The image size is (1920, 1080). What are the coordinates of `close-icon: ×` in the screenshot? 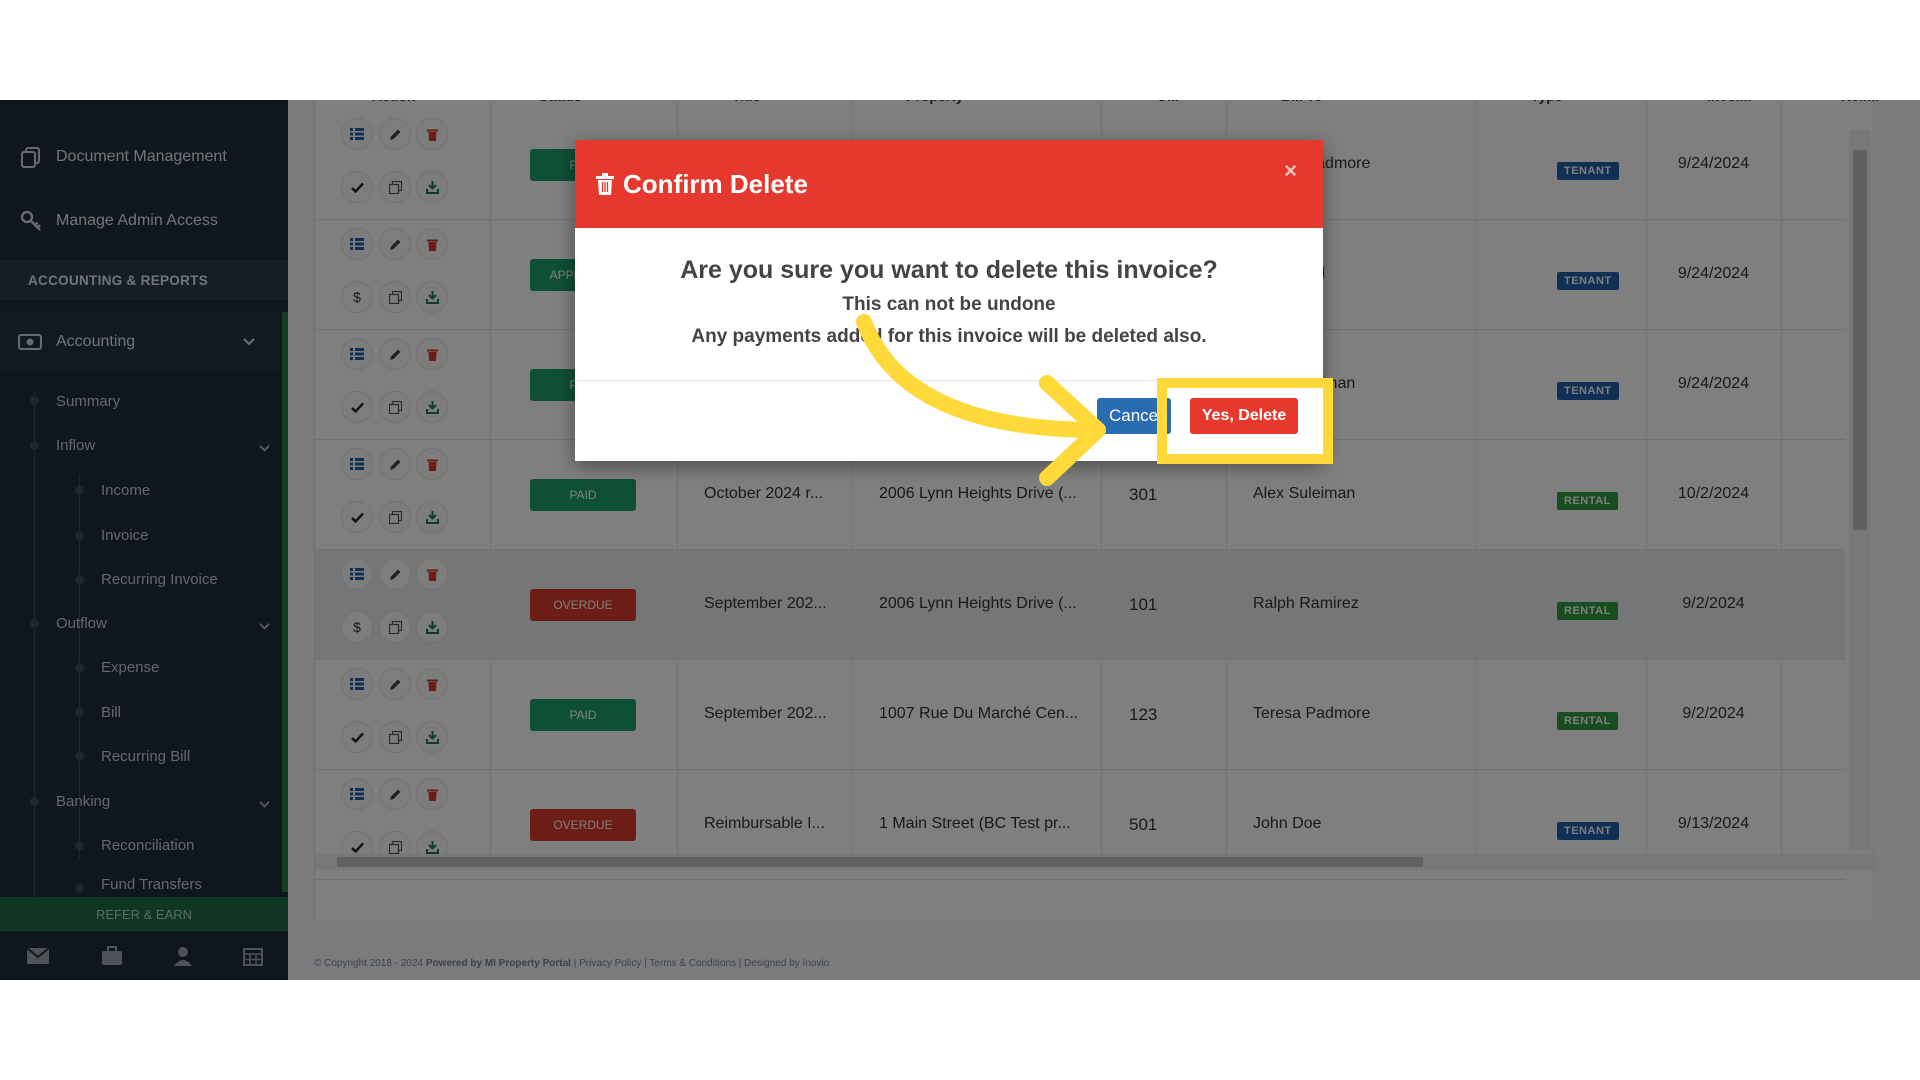 It's located at (1290, 171).